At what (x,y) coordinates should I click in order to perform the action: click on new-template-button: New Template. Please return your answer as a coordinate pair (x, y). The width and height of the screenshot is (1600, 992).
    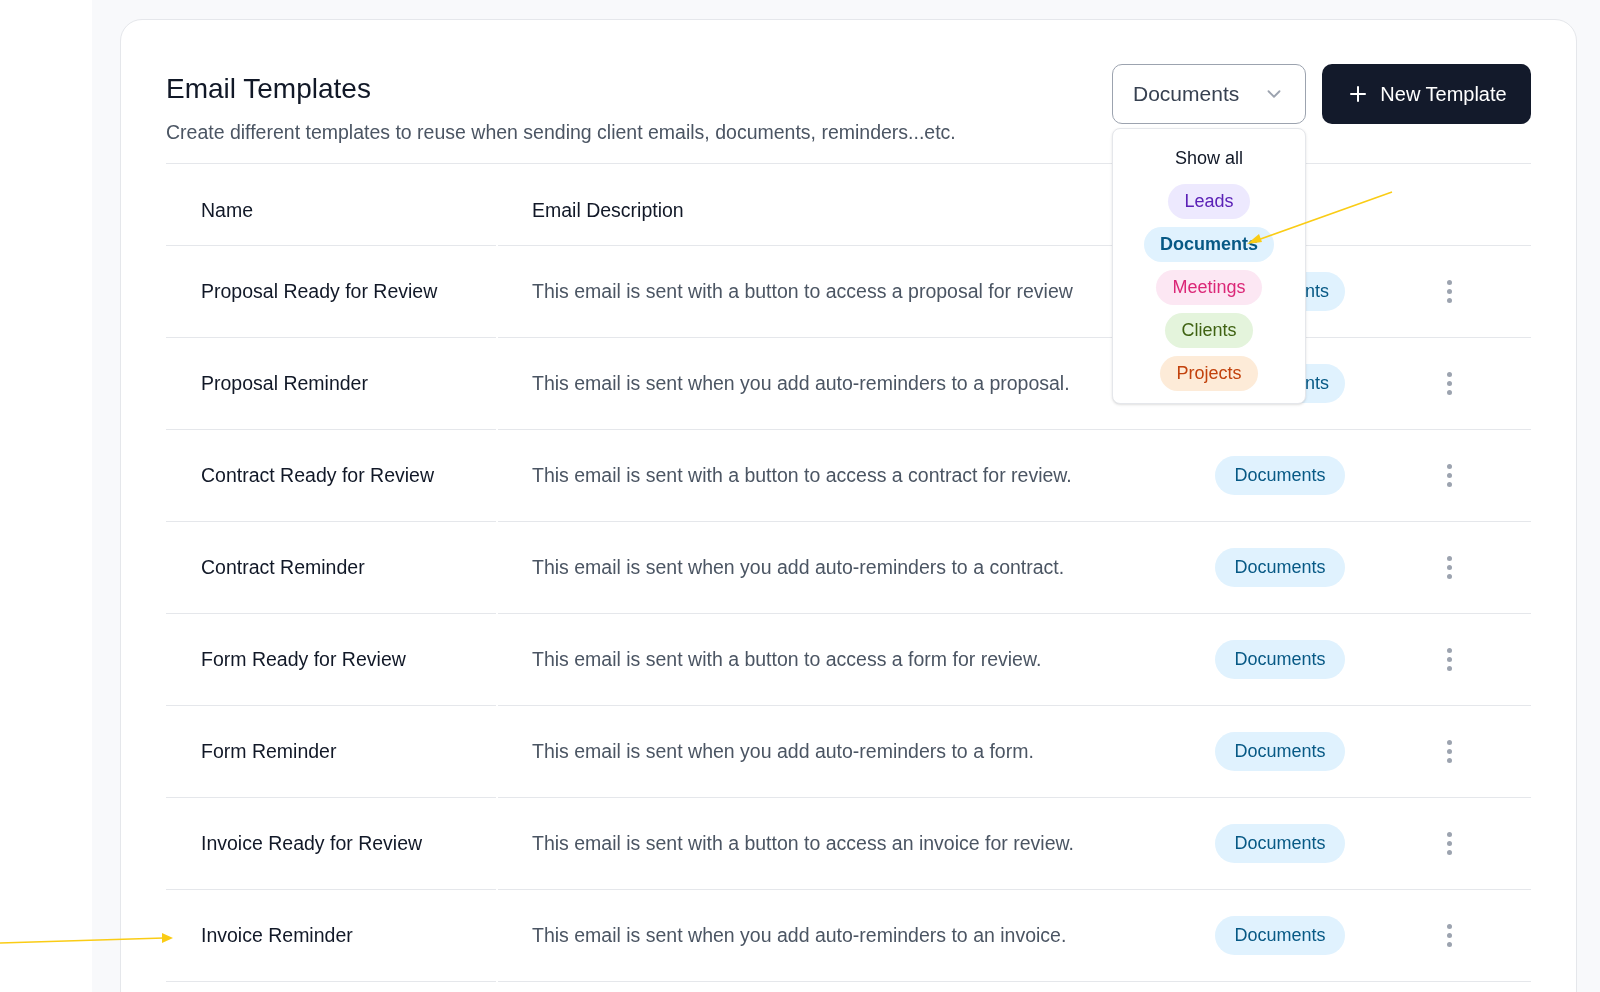
    Looking at the image, I should click on (1426, 94).